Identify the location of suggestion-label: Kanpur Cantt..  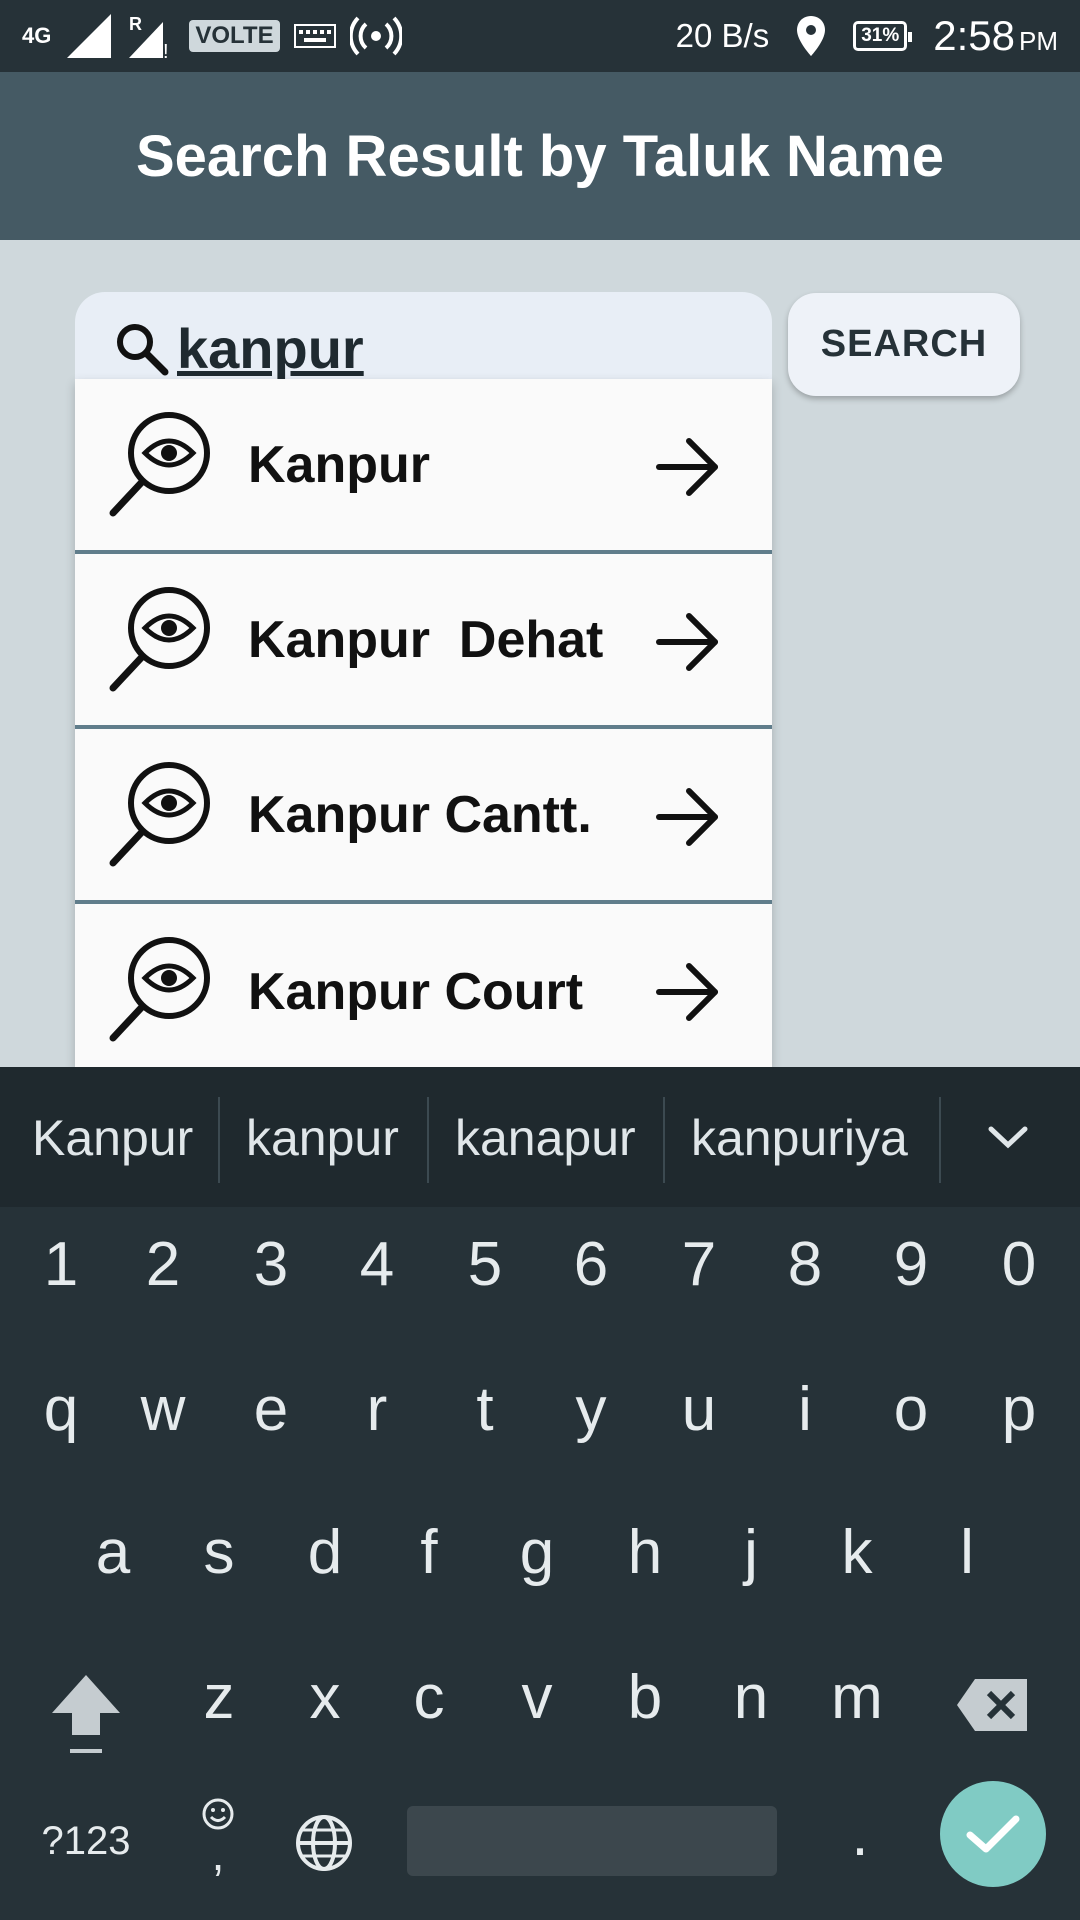
(420, 814).